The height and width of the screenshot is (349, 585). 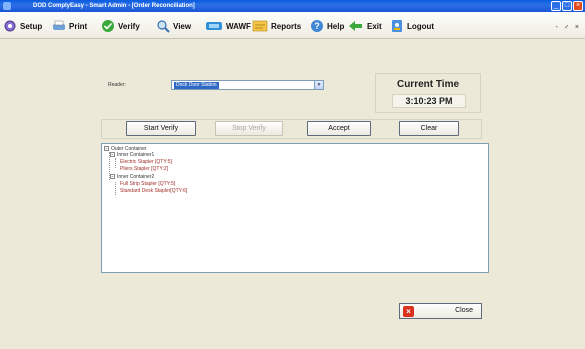 What do you see at coordinates (318, 85) in the screenshot?
I see `chevron-down-icon: ▼` at bounding box center [318, 85].